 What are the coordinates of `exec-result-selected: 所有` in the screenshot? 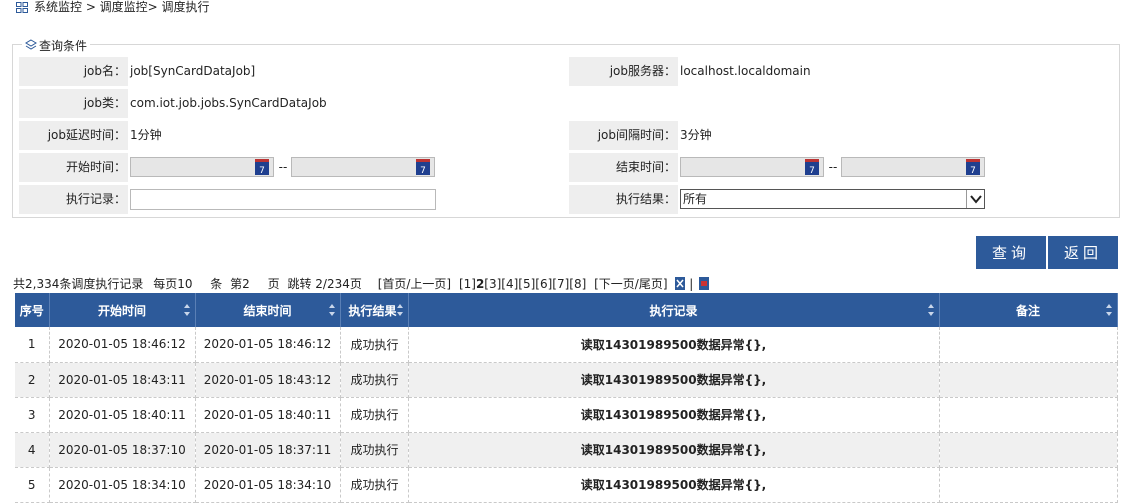 It's located at (695, 199).